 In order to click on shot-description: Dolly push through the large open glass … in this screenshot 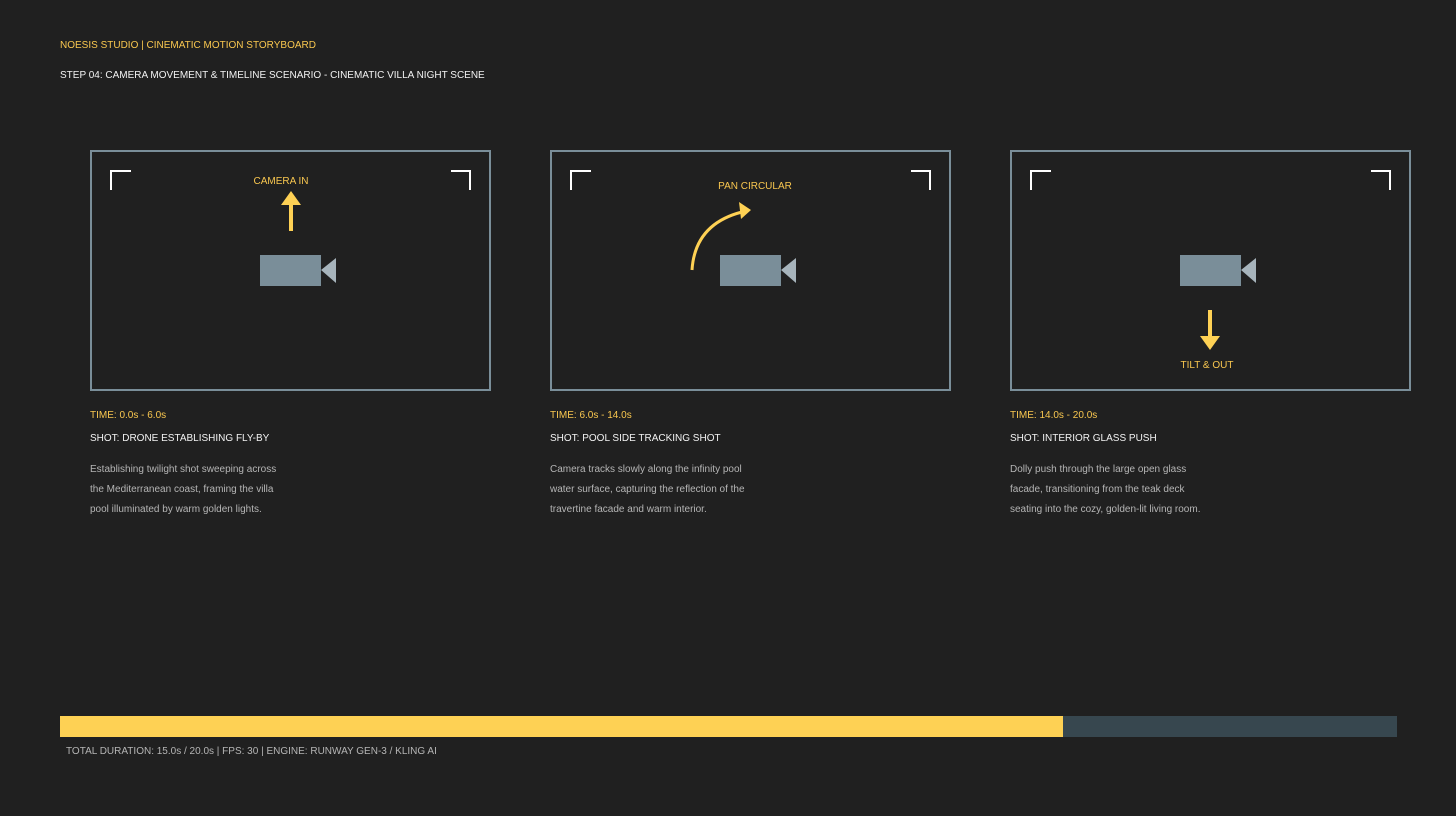, I will do `click(1105, 489)`.